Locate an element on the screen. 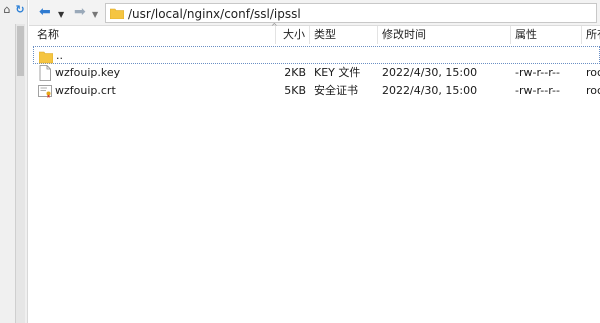 The height and width of the screenshot is (323, 600). folder-icon is located at coordinates (117, 13).